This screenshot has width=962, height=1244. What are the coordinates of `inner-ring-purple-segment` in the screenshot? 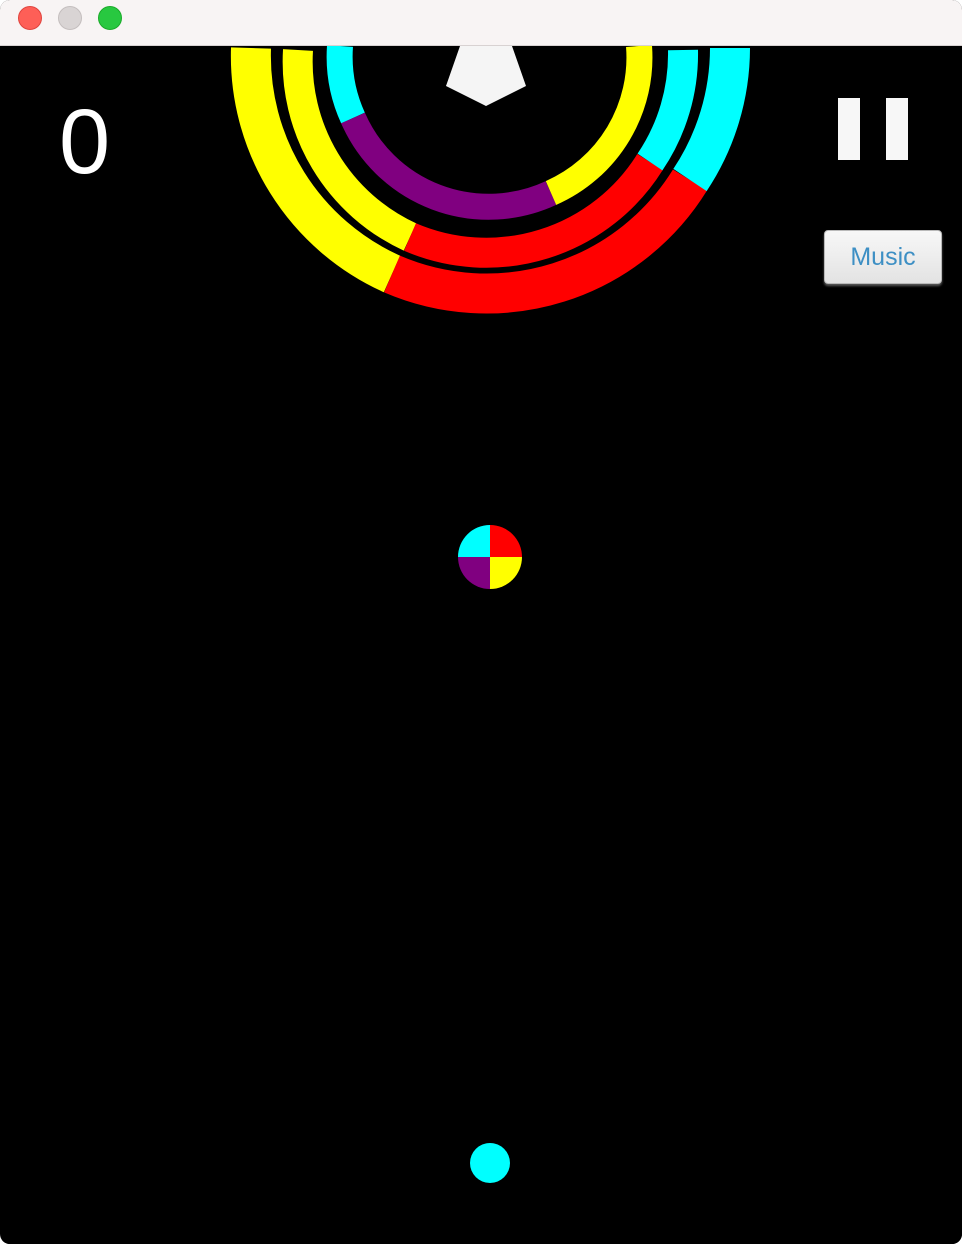 It's located at (449, 166).